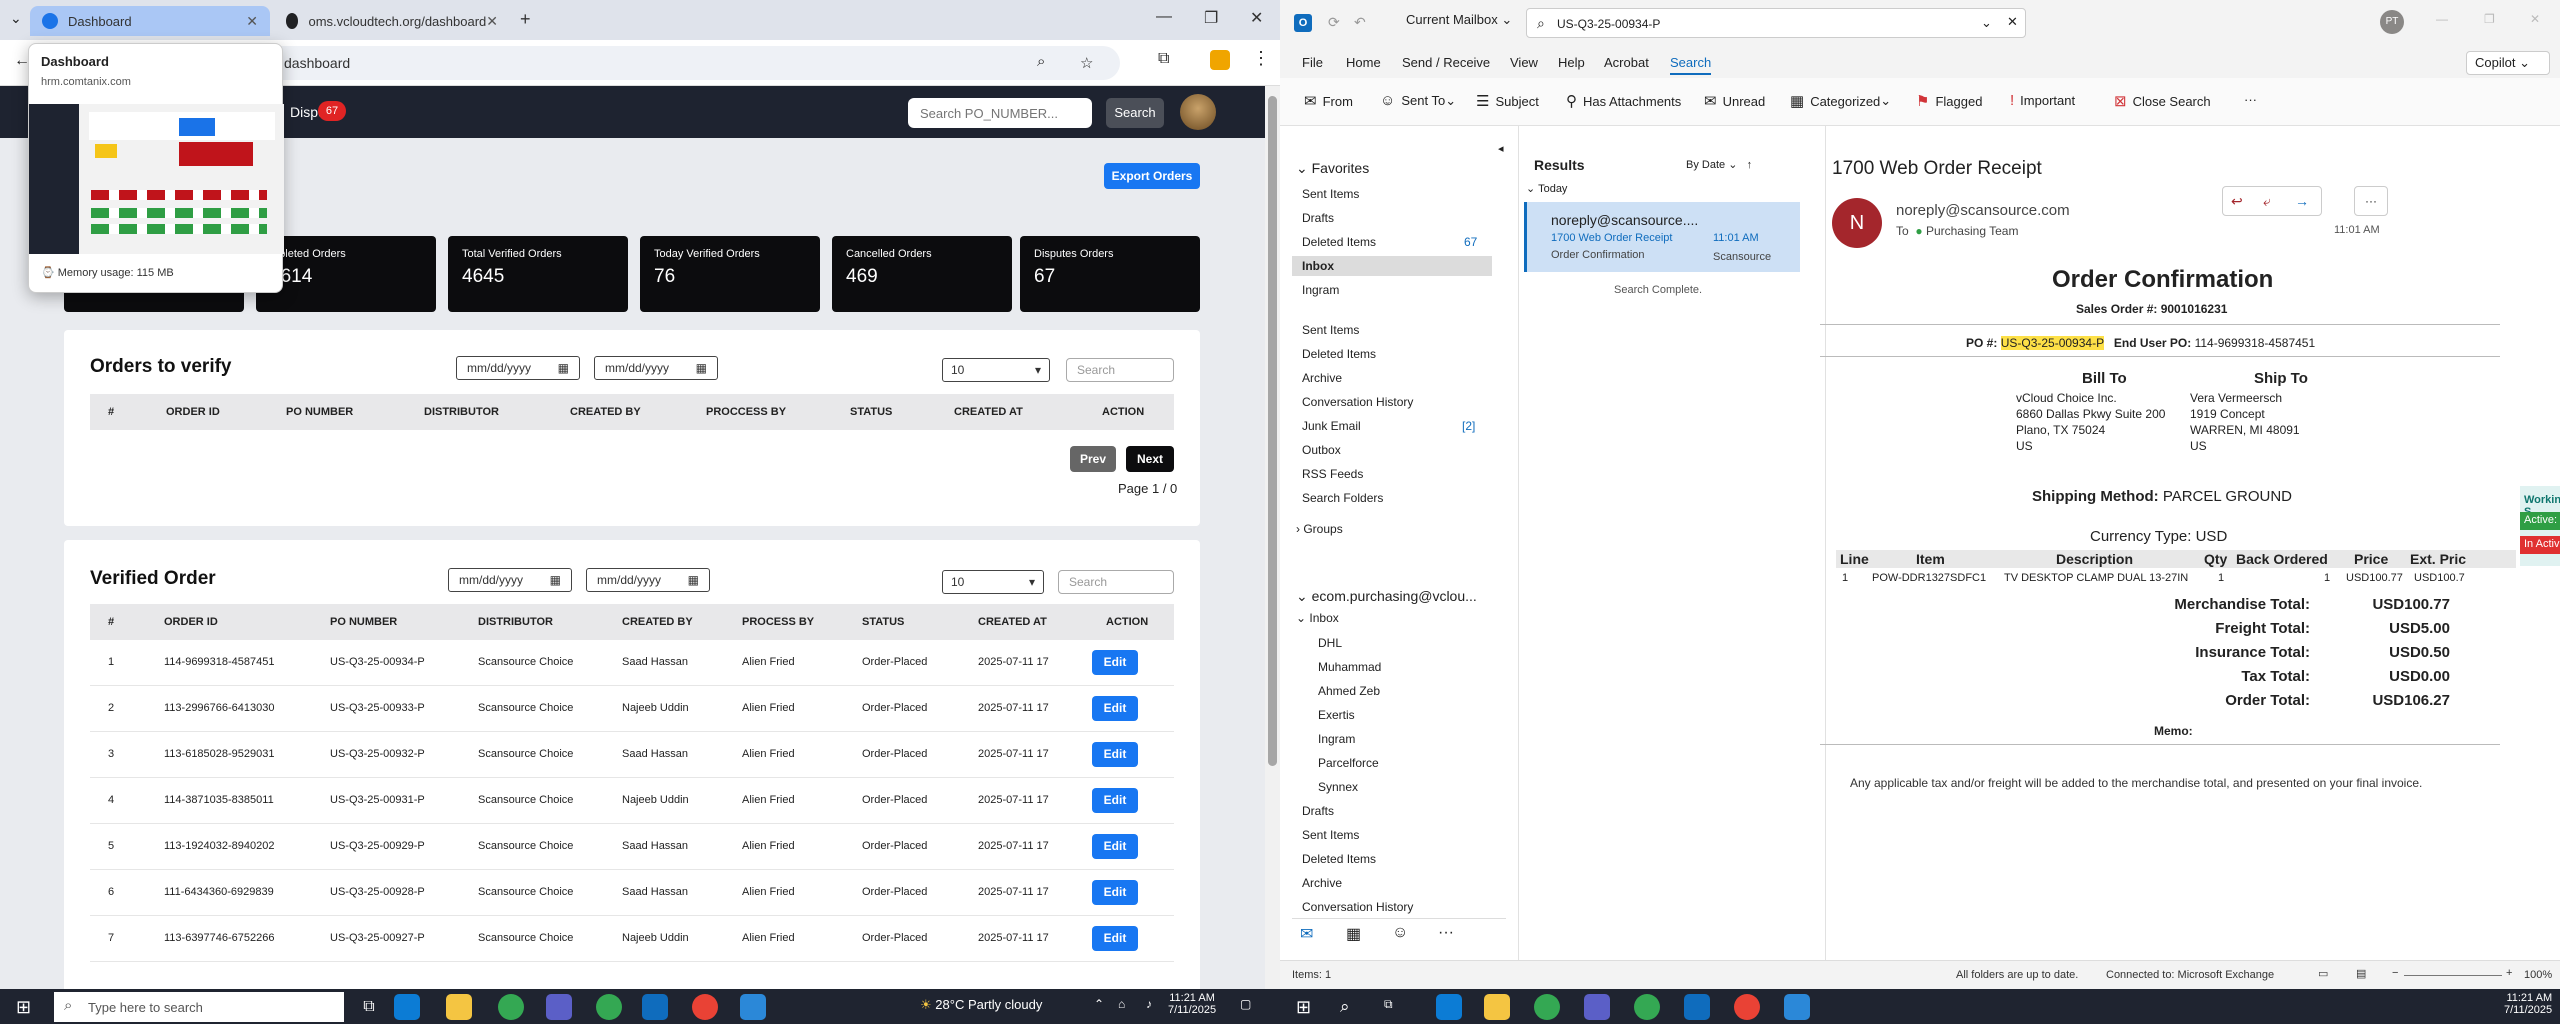  What do you see at coordinates (1623, 101) in the screenshot?
I see `ribbon-has-attachments: ⚲ Has Attachments` at bounding box center [1623, 101].